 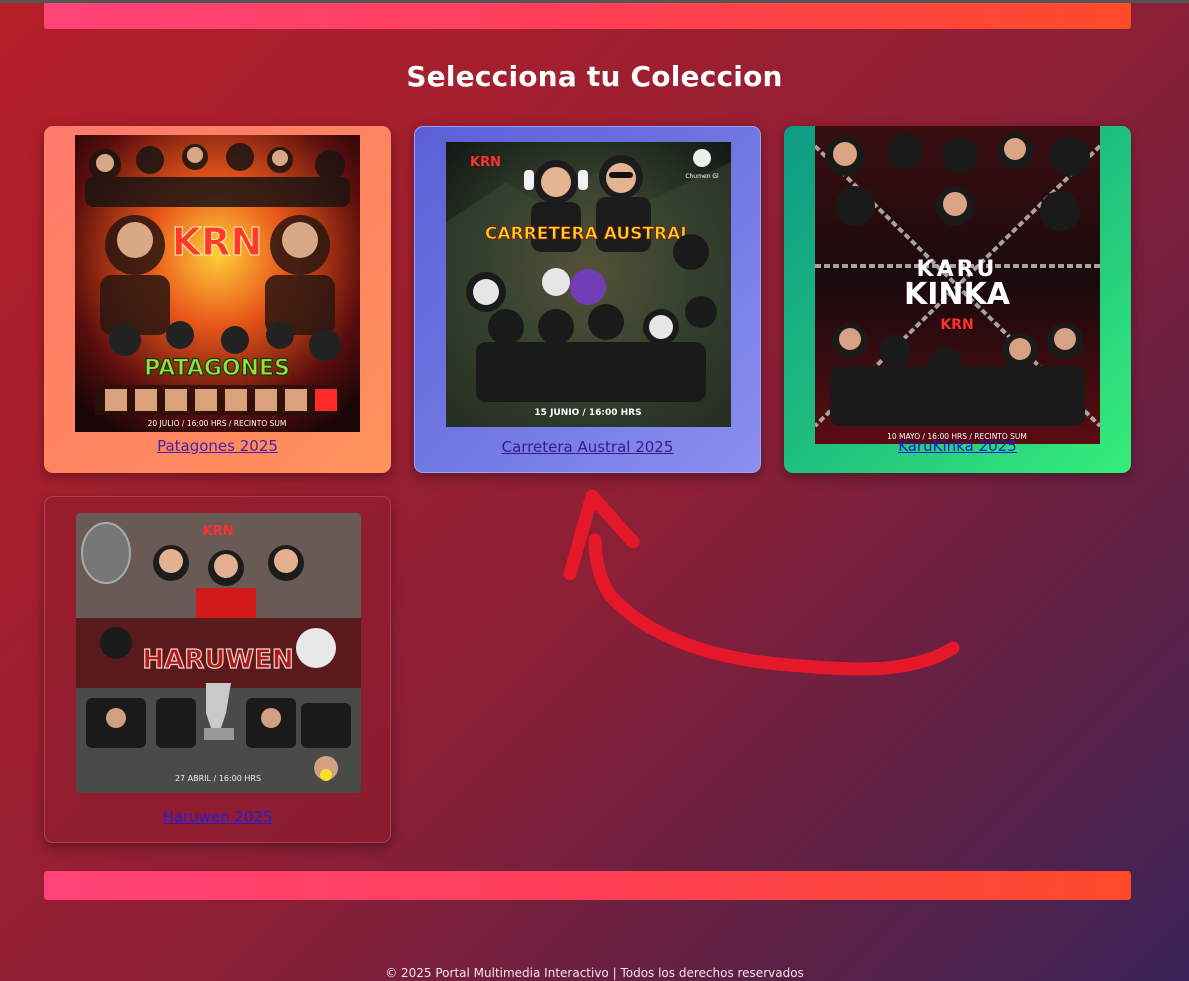 What do you see at coordinates (702, 176) in the screenshot?
I see `svg-text: Chumen Gl` at bounding box center [702, 176].